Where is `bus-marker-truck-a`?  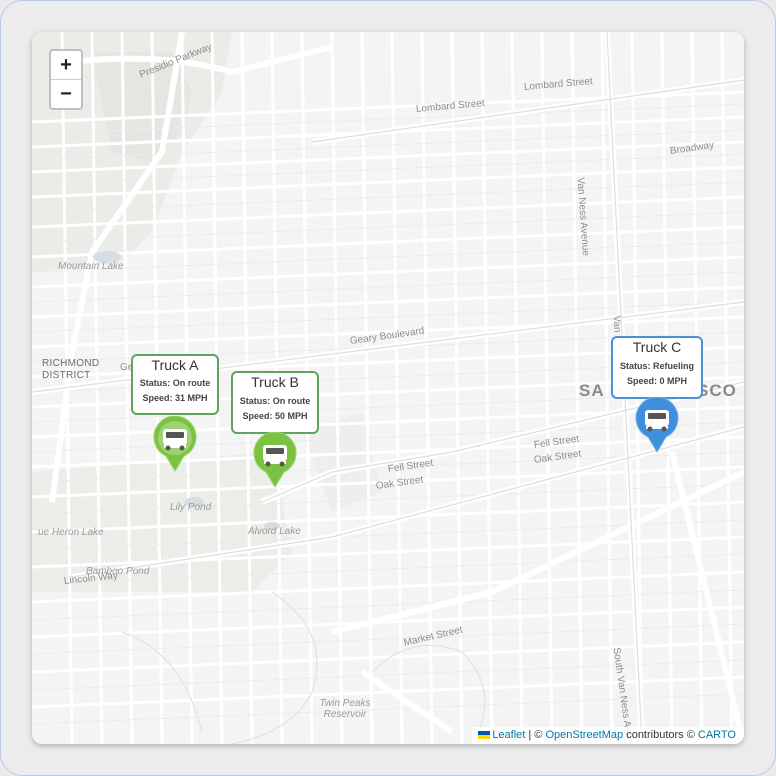 bus-marker-truck-a is located at coordinates (175, 443).